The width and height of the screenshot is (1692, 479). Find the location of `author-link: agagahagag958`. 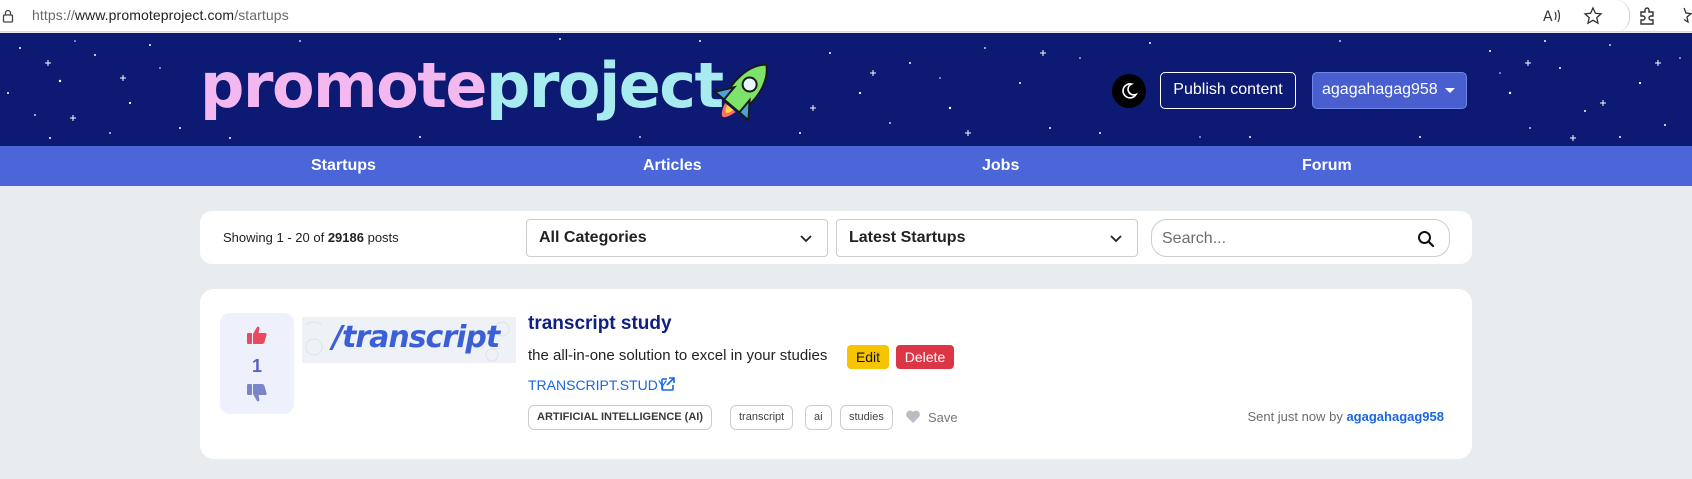

author-link: agagahagag958 is located at coordinates (1395, 416).